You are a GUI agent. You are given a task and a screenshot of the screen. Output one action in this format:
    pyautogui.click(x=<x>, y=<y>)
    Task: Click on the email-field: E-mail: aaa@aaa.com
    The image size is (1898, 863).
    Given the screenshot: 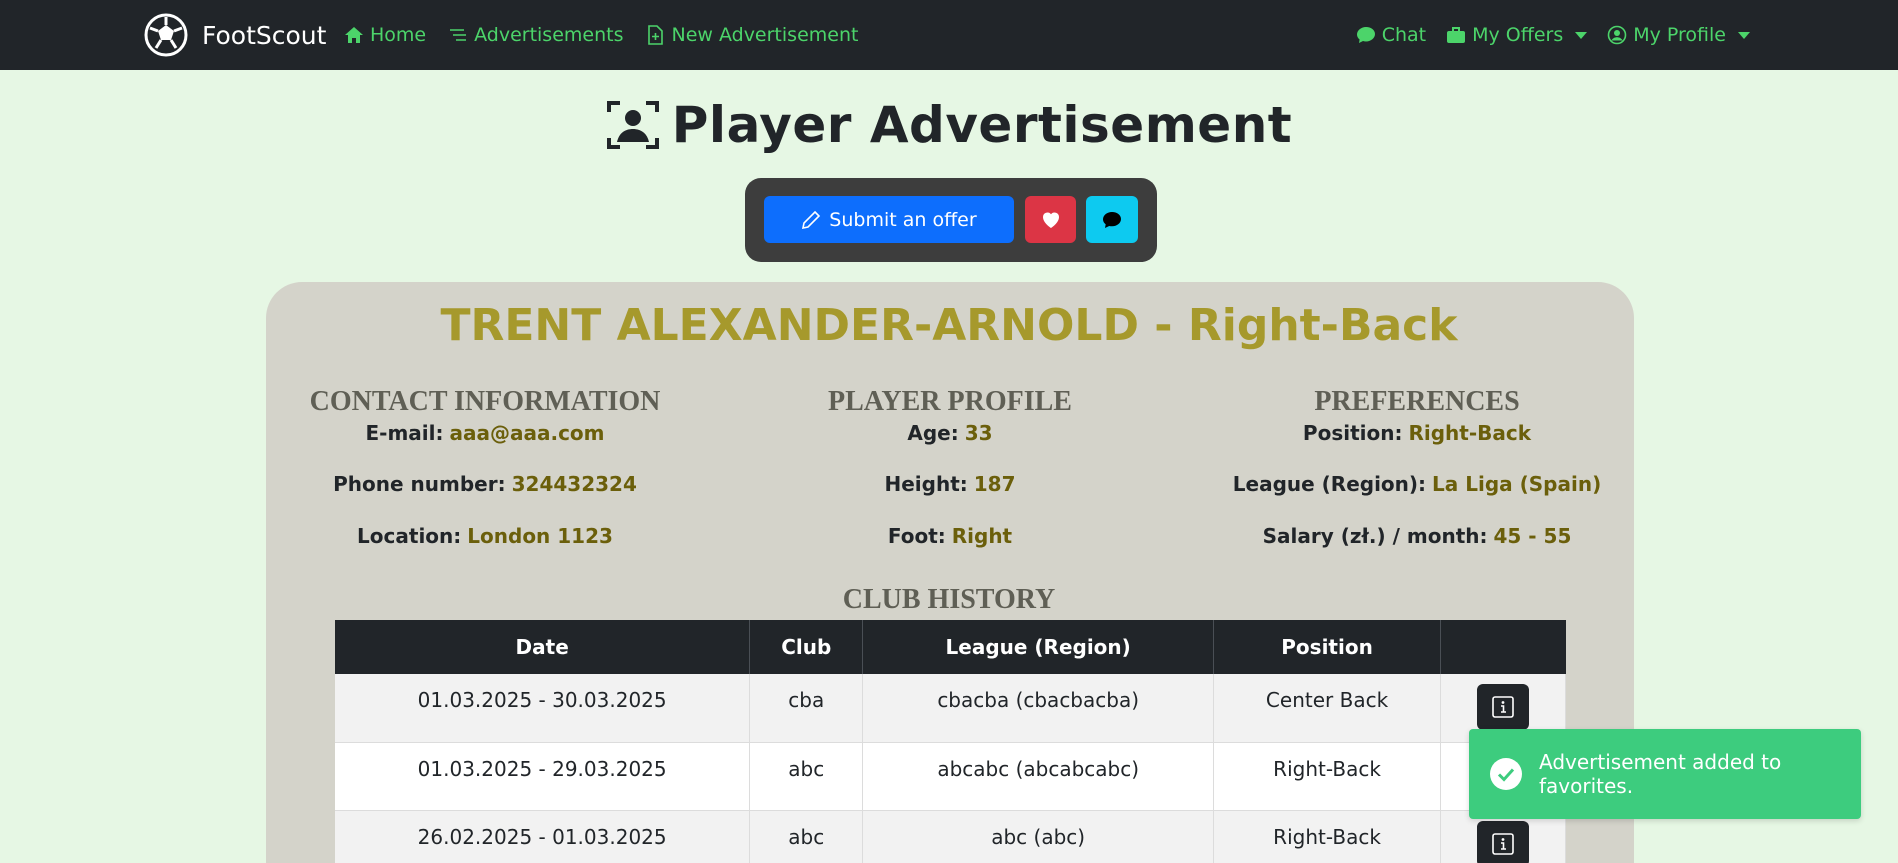 What is the action you would take?
    pyautogui.click(x=485, y=438)
    